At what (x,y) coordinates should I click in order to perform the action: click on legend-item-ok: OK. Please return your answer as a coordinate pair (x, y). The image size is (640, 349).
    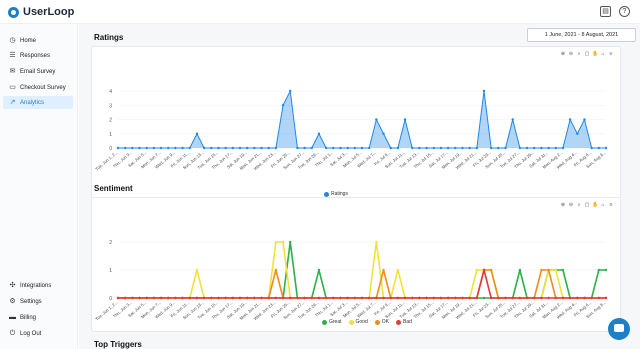
    Looking at the image, I should click on (381, 322).